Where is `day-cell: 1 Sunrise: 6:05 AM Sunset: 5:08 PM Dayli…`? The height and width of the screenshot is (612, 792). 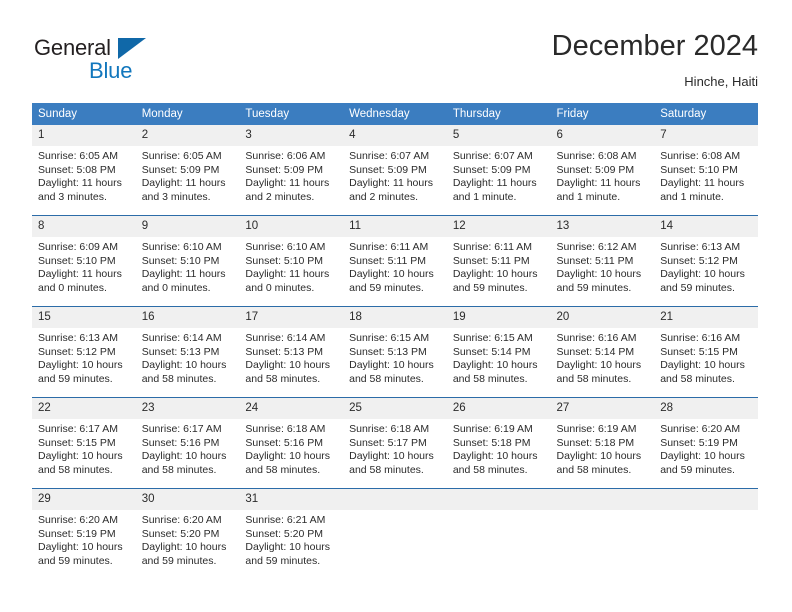 day-cell: 1 Sunrise: 6:05 AM Sunset: 5:08 PM Dayli… is located at coordinates (84, 170).